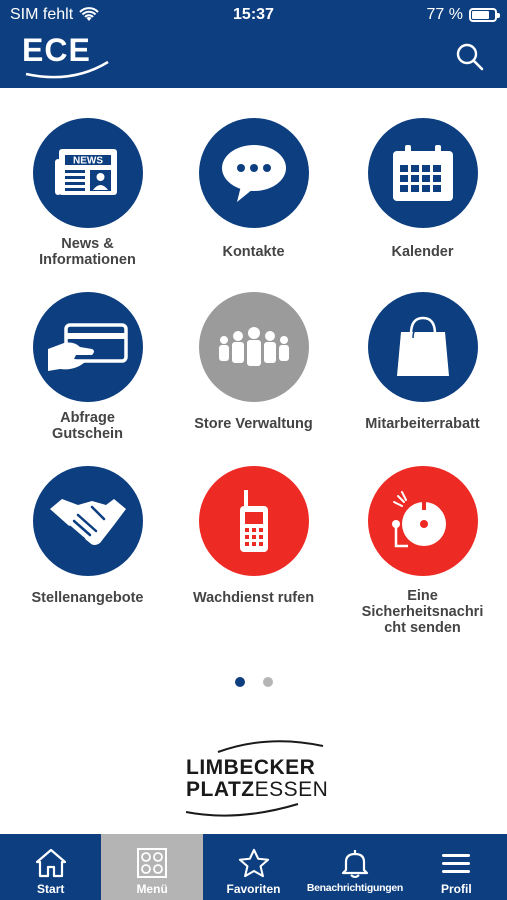  What do you see at coordinates (422, 377) in the screenshot?
I see `menu-item-mitarbeiterrabatt: Mitarbeiterrabatt` at bounding box center [422, 377].